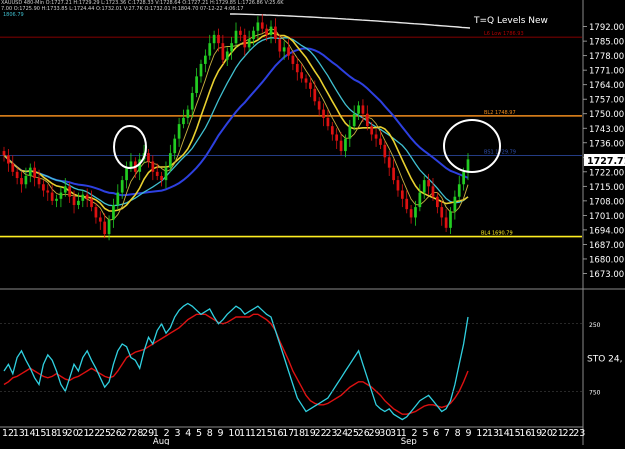 The height and width of the screenshot is (449, 625). Describe the element at coordinates (606, 43) in the screenshot. I see `price-tick-label: 1785.00` at that location.